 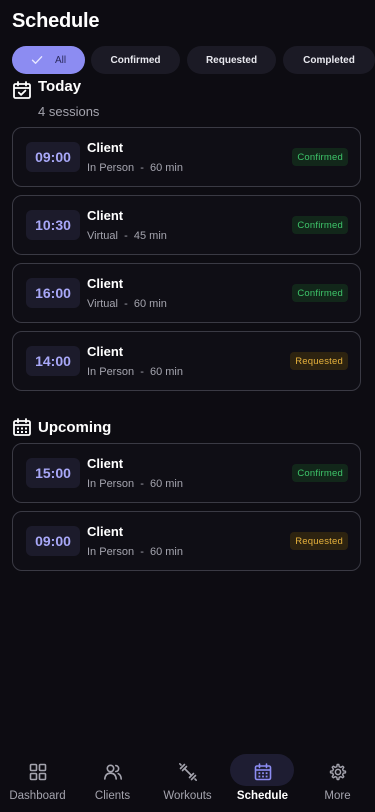 I want to click on calendar-grid-icon, so click(x=22, y=427).